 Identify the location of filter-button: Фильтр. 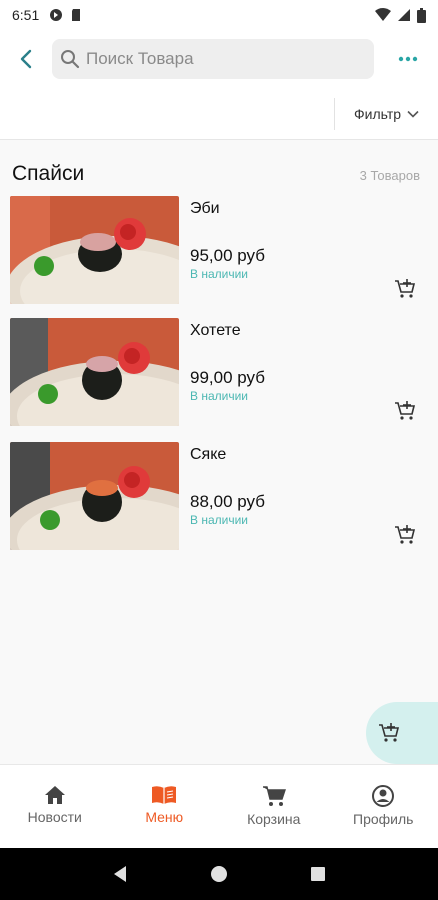
(386, 114).